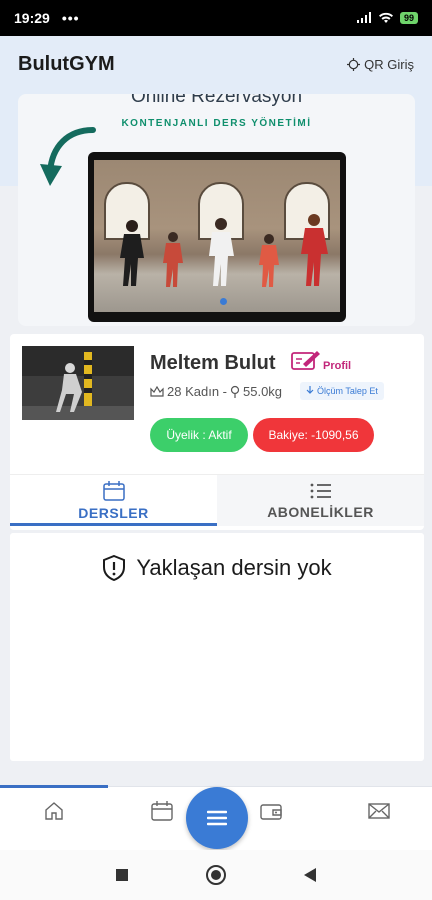  I want to click on home-circle-icon, so click(216, 875).